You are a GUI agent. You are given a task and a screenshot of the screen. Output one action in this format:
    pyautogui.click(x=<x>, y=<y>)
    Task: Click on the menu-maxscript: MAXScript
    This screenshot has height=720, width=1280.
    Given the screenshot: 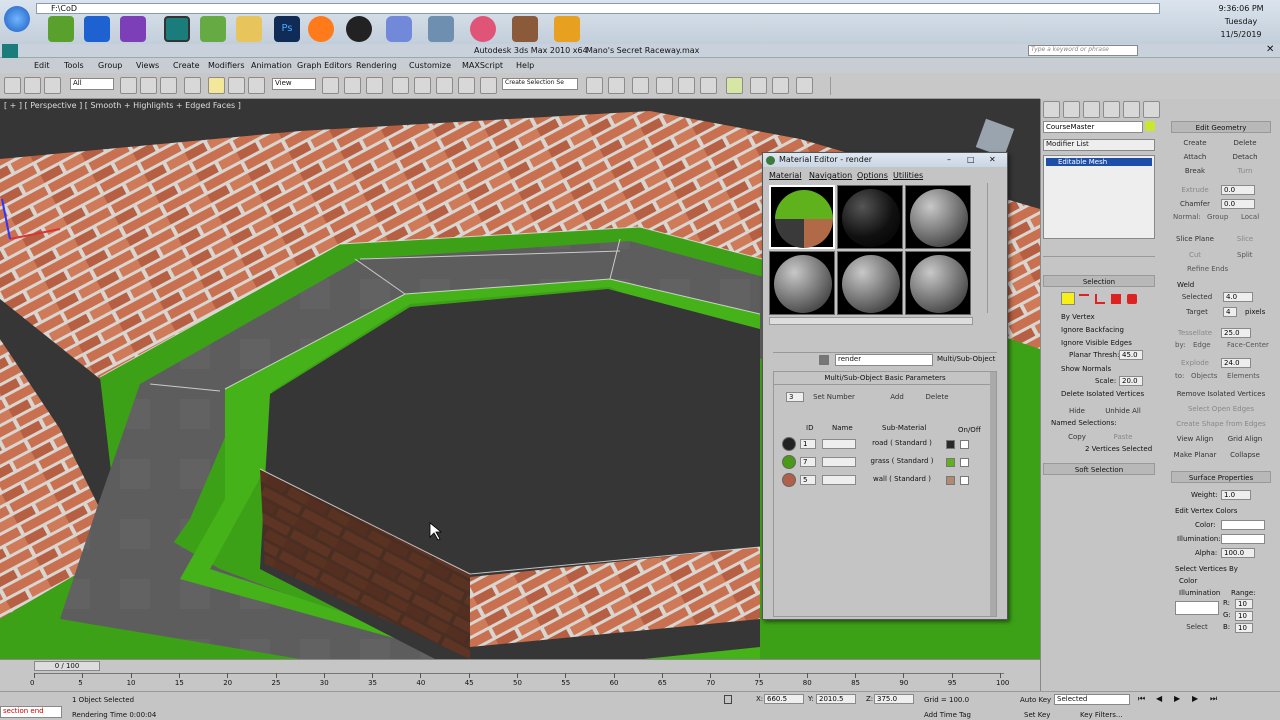 What is the action you would take?
    pyautogui.click(x=482, y=65)
    